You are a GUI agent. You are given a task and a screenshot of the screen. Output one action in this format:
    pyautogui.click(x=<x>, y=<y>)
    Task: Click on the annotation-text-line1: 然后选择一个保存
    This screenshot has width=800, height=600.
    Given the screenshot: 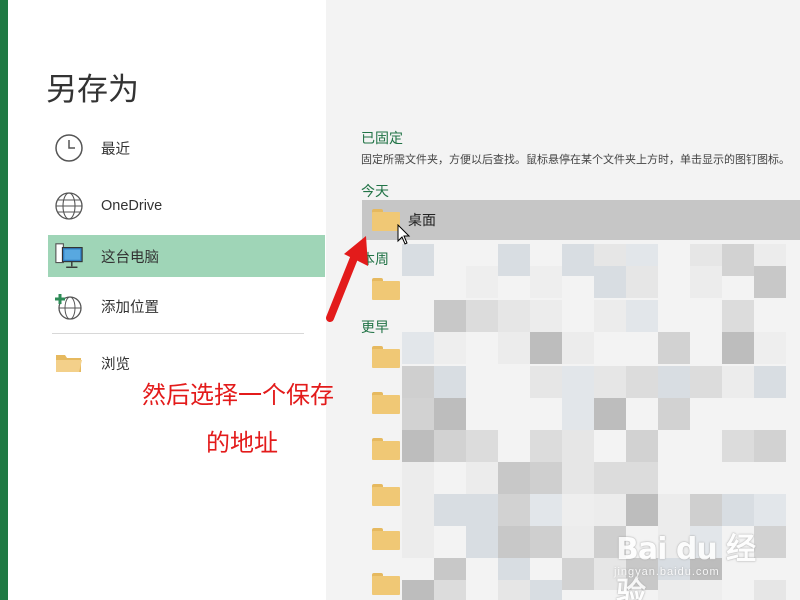 What is the action you would take?
    pyautogui.click(x=238, y=395)
    